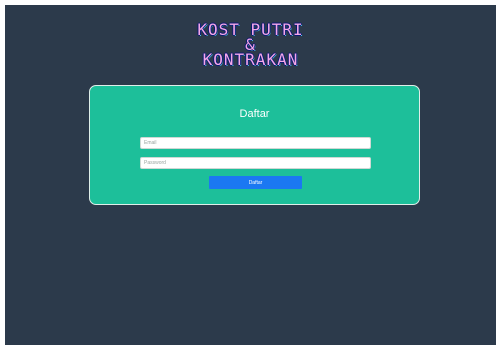 The height and width of the screenshot is (350, 501). Describe the element at coordinates (254, 114) in the screenshot. I see `register-title: Daftar` at that location.